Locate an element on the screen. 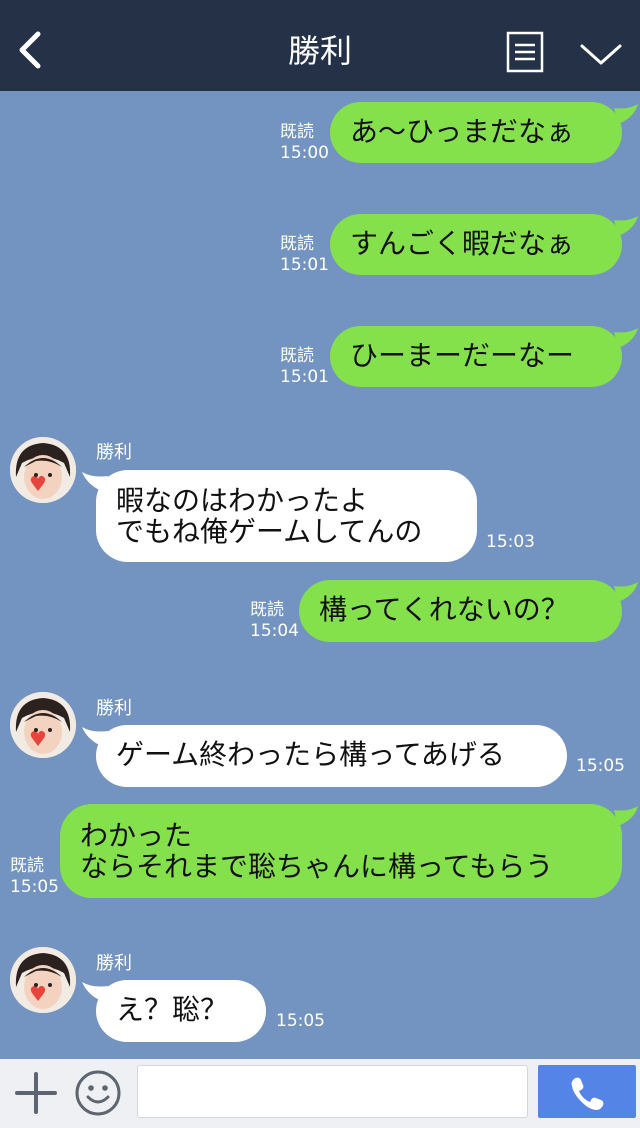 The height and width of the screenshot is (1128, 640). read-receipt: 既読 15:04 is located at coordinates (274, 621).